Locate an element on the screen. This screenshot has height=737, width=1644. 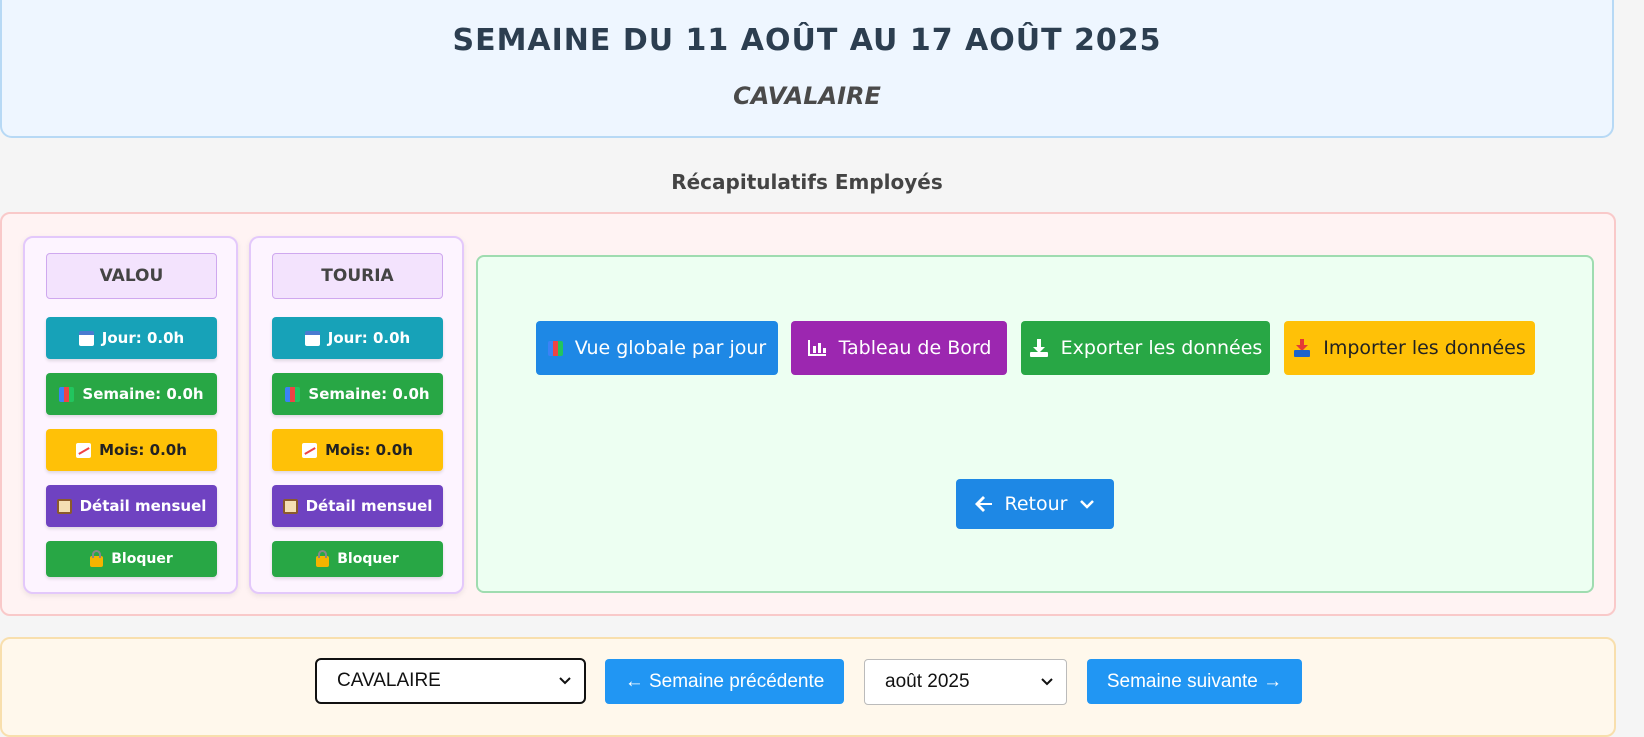
import-data-label: Importer les données is located at coordinates (1424, 348).